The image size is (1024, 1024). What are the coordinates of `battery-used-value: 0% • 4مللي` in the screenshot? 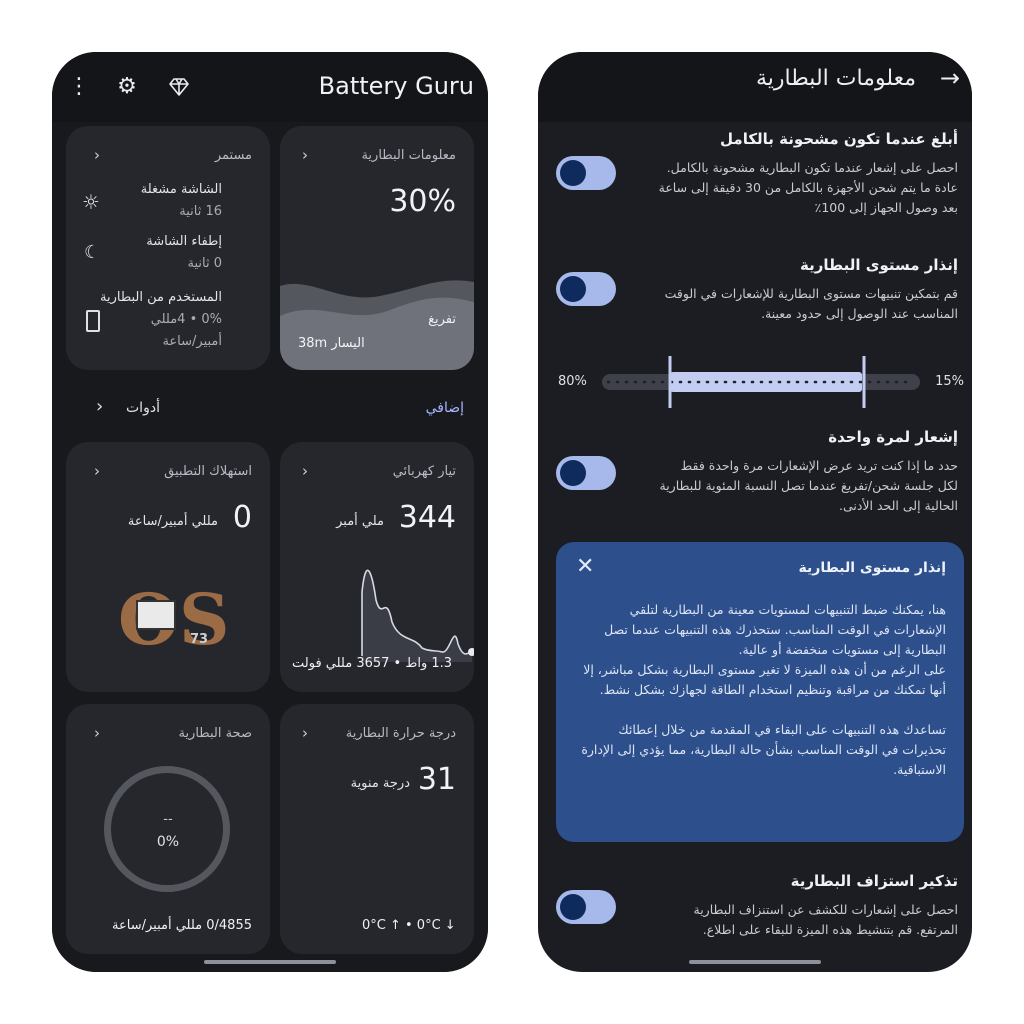 It's located at (186, 319).